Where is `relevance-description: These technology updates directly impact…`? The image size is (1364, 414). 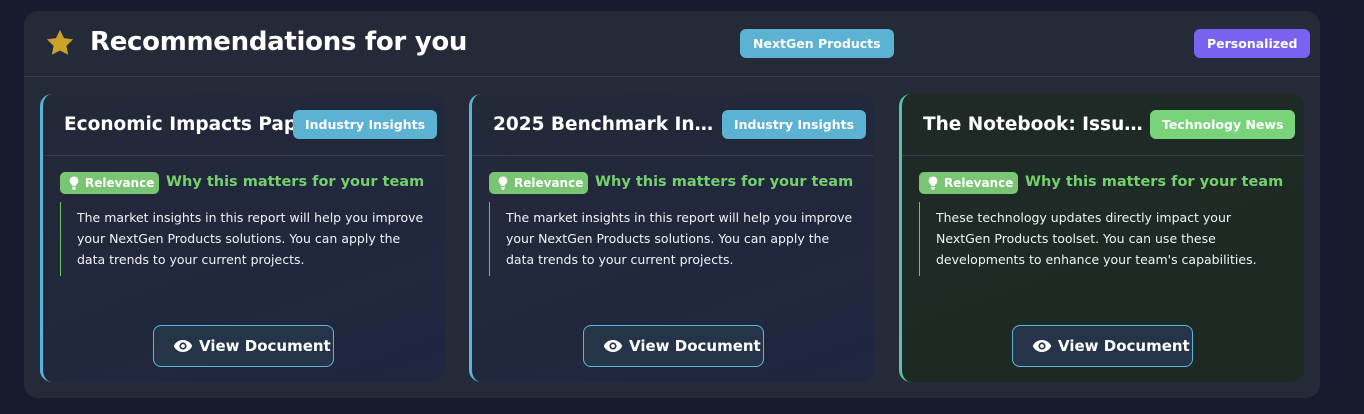 relevance-description: These technology updates directly impact… is located at coordinates (1104, 239).